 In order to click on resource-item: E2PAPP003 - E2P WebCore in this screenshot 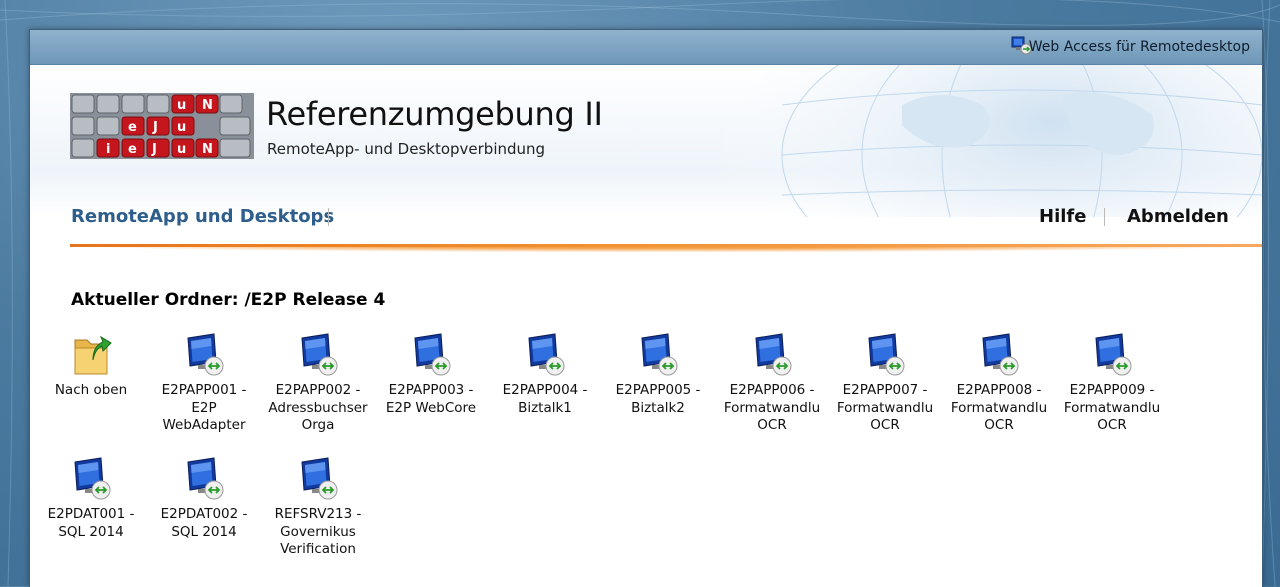, I will do `click(431, 373)`.